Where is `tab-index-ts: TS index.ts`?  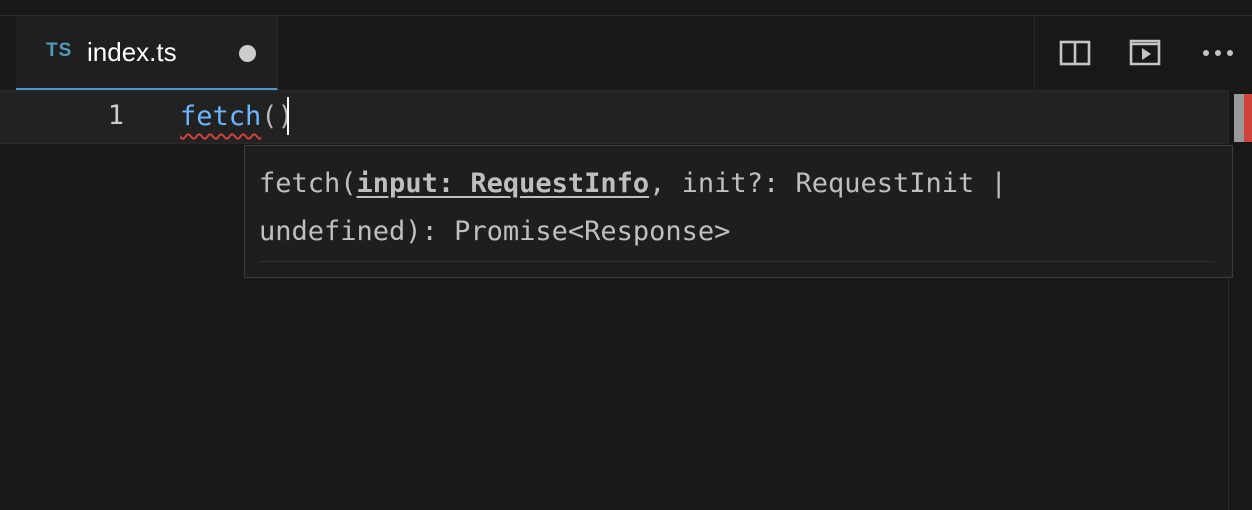 tab-index-ts: TS index.ts is located at coordinates (147, 53).